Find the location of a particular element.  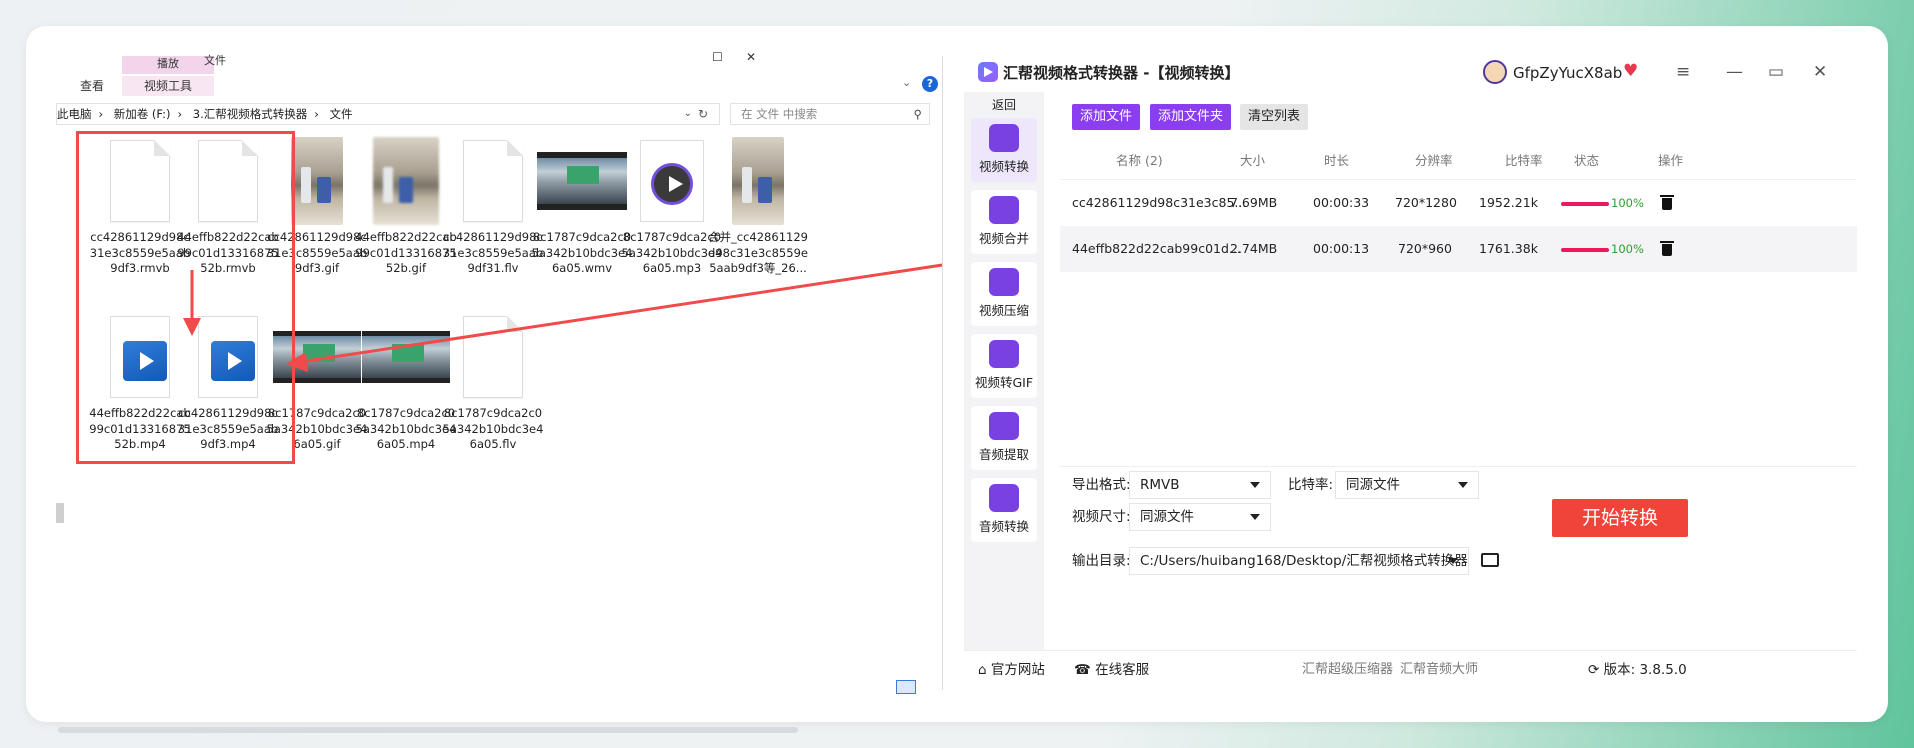

ribbon-tab-view: 查看 is located at coordinates (92, 86).